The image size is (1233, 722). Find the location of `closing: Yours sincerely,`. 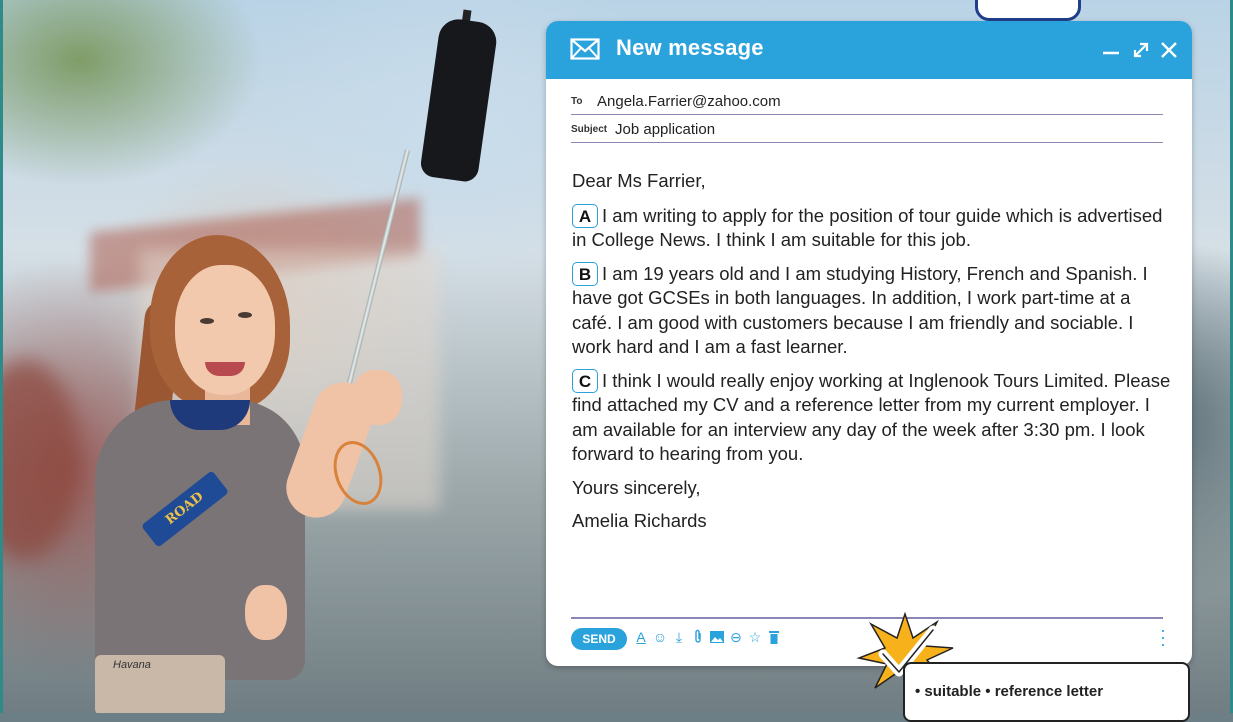

closing: Yours sincerely, is located at coordinates (636, 487).